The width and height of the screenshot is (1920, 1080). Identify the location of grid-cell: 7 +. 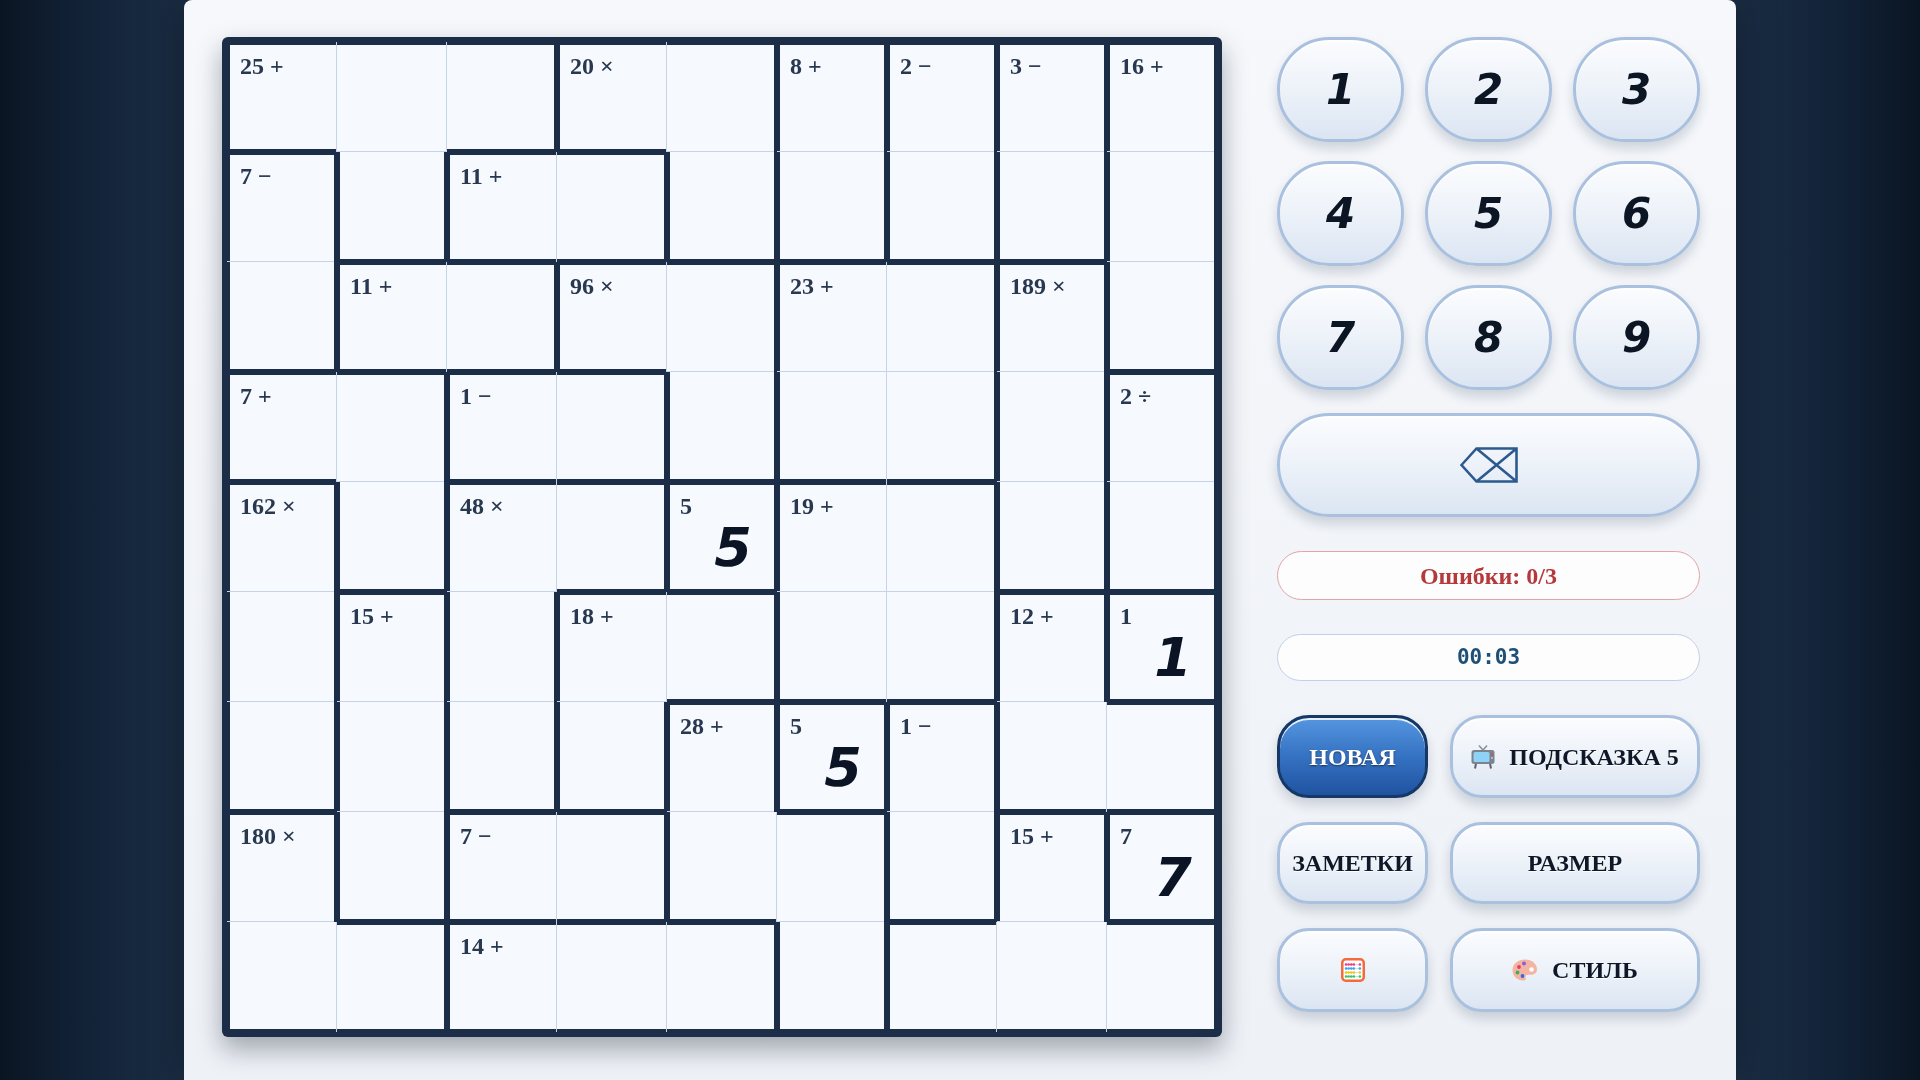
(282, 427).